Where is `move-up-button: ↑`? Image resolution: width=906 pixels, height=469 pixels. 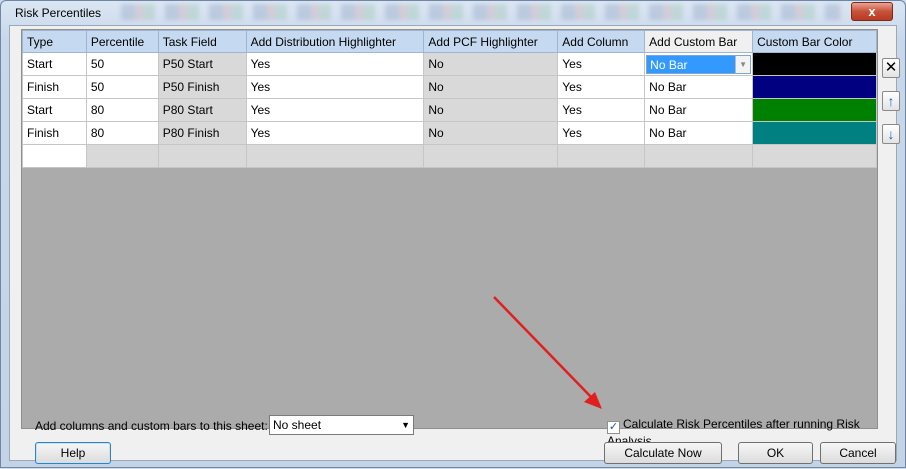
move-up-button: ↑ is located at coordinates (891, 101).